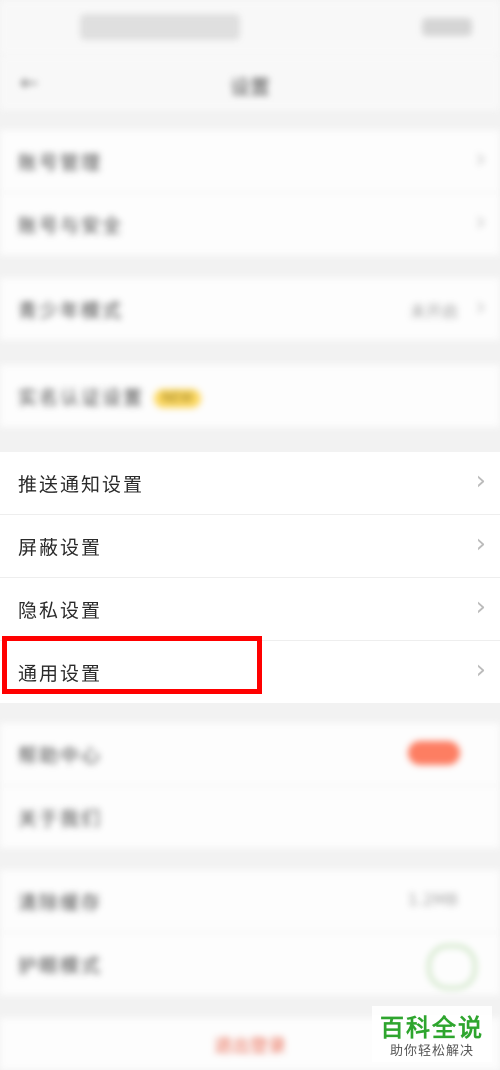  Describe the element at coordinates (60, 903) in the screenshot. I see `row-label: 清除缓存` at that location.